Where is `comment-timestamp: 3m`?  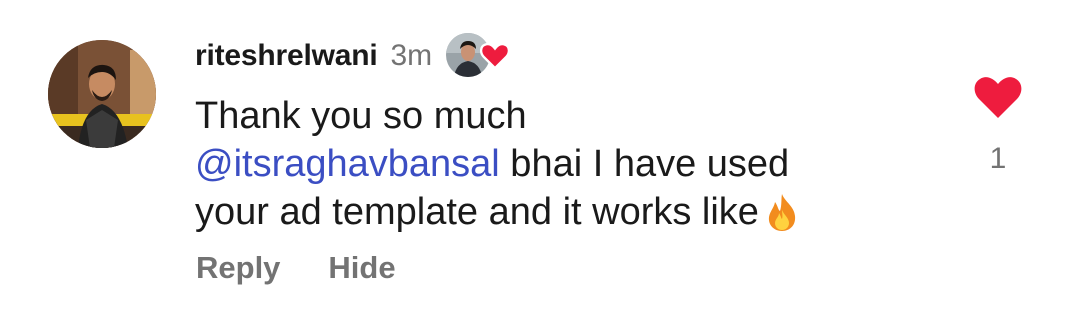
comment-timestamp: 3m is located at coordinates (411, 55).